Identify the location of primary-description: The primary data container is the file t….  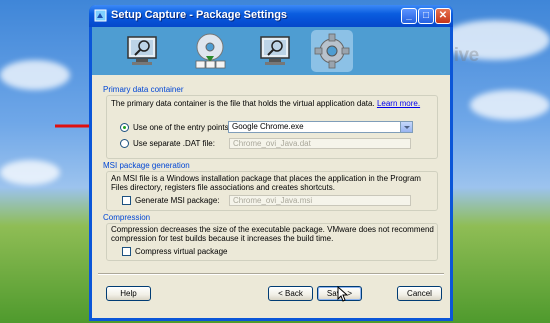
(273, 104).